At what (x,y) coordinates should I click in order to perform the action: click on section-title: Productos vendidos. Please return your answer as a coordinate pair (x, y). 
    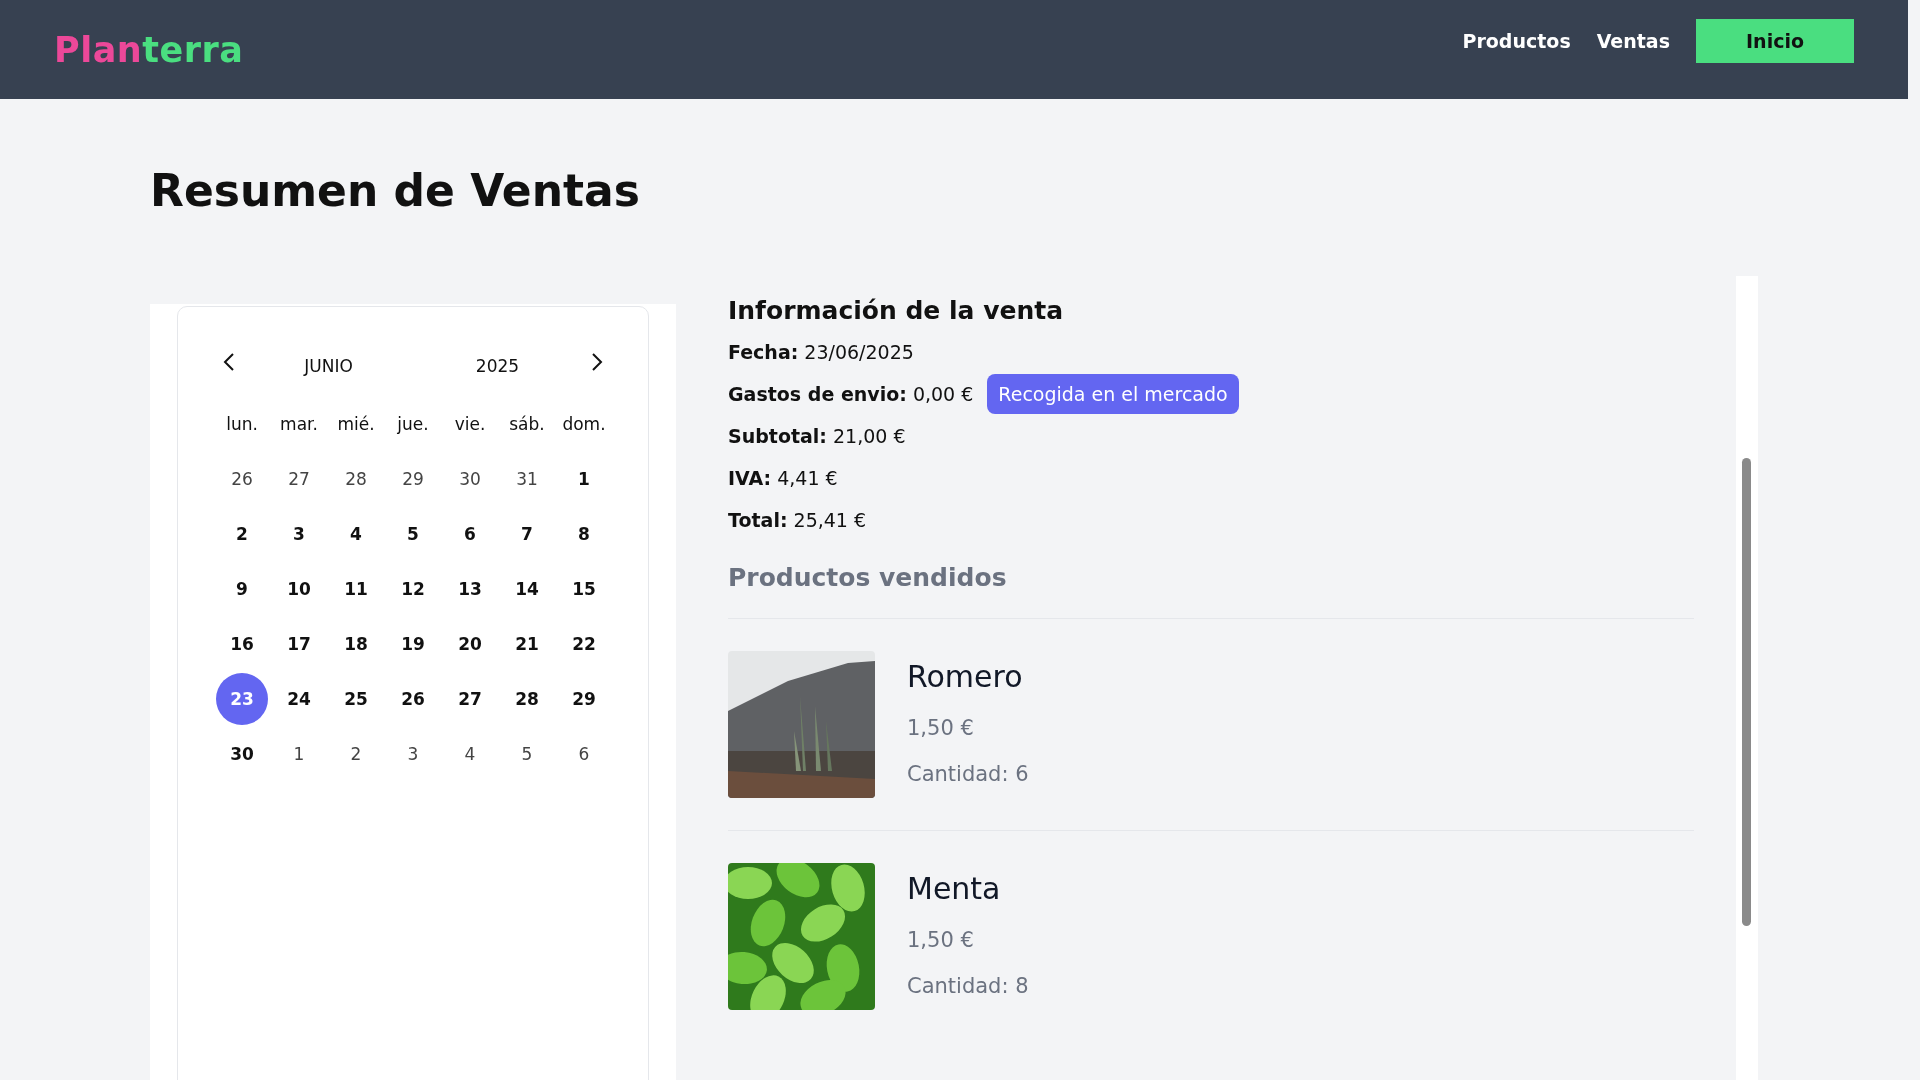
    Looking at the image, I should click on (1211, 591).